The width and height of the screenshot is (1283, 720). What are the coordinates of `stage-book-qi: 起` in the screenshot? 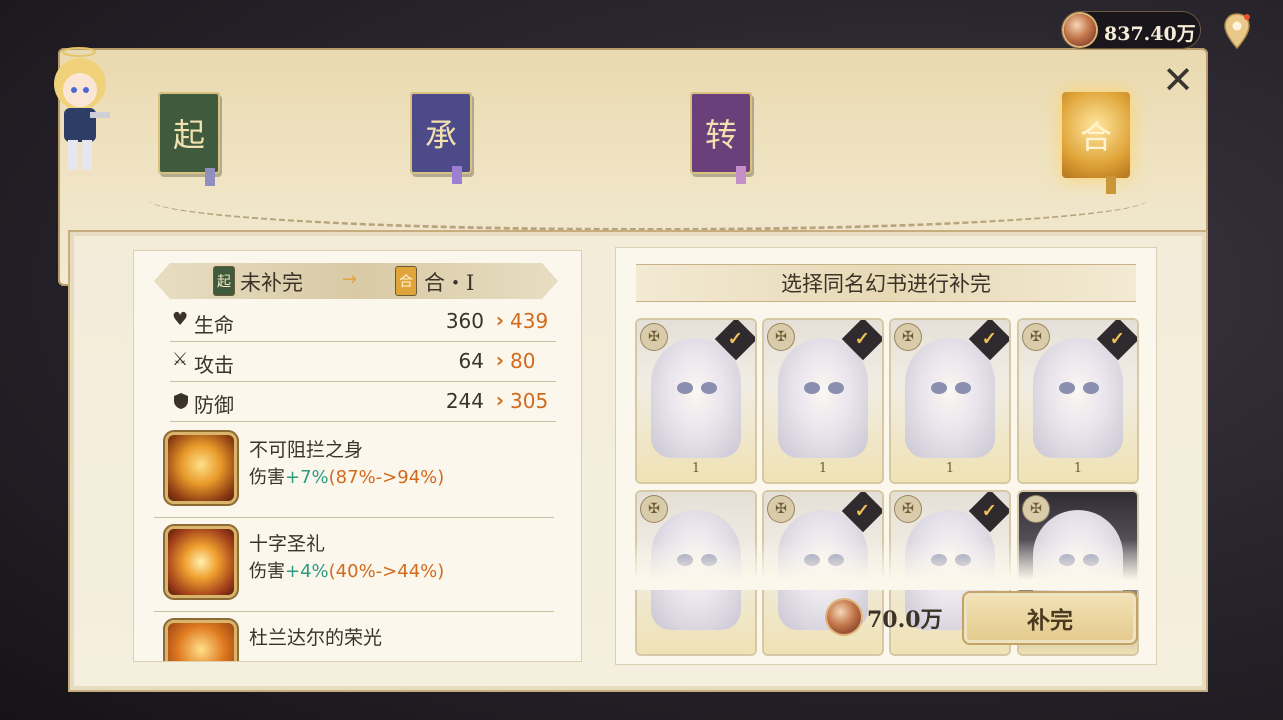 It's located at (189, 133).